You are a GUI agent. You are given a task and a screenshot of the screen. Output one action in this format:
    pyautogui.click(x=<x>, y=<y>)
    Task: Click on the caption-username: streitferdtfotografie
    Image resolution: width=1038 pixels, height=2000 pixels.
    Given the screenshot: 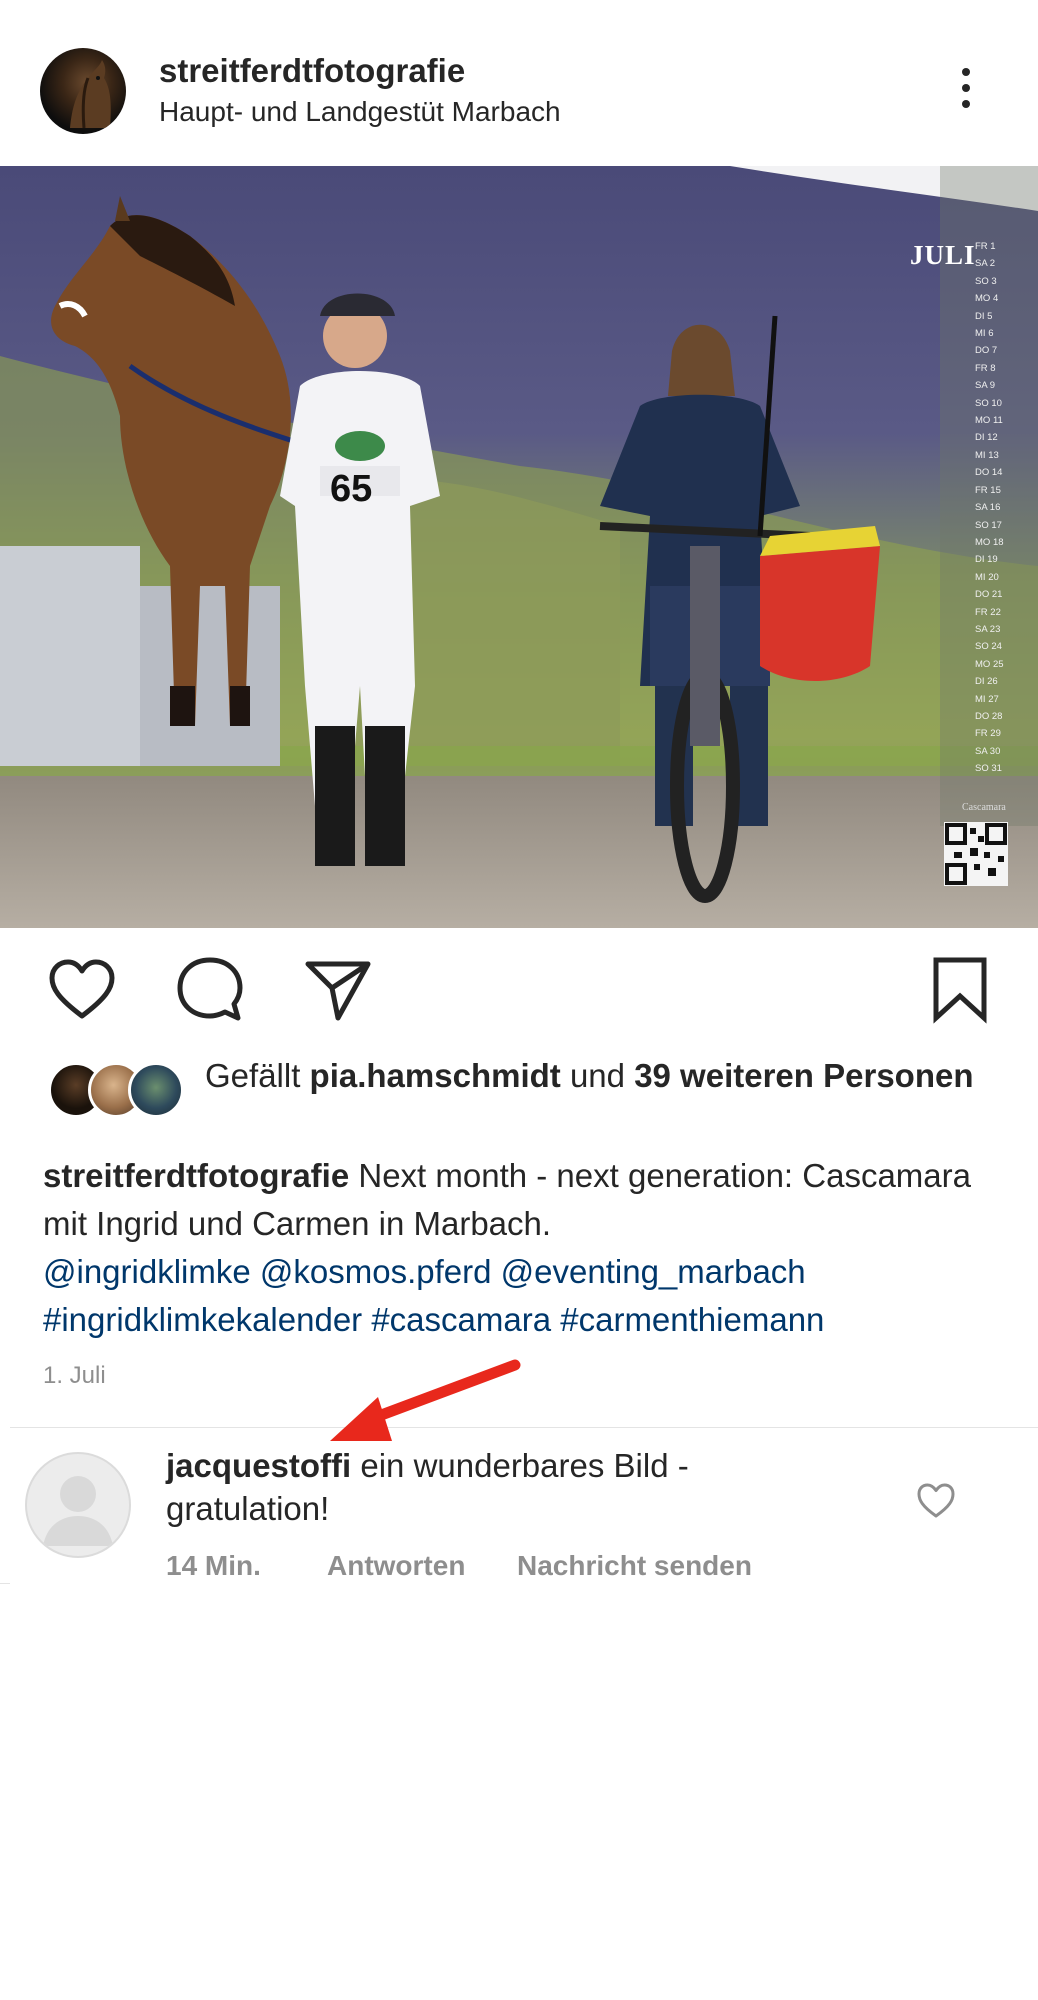 What is the action you would take?
    pyautogui.click(x=196, y=1175)
    